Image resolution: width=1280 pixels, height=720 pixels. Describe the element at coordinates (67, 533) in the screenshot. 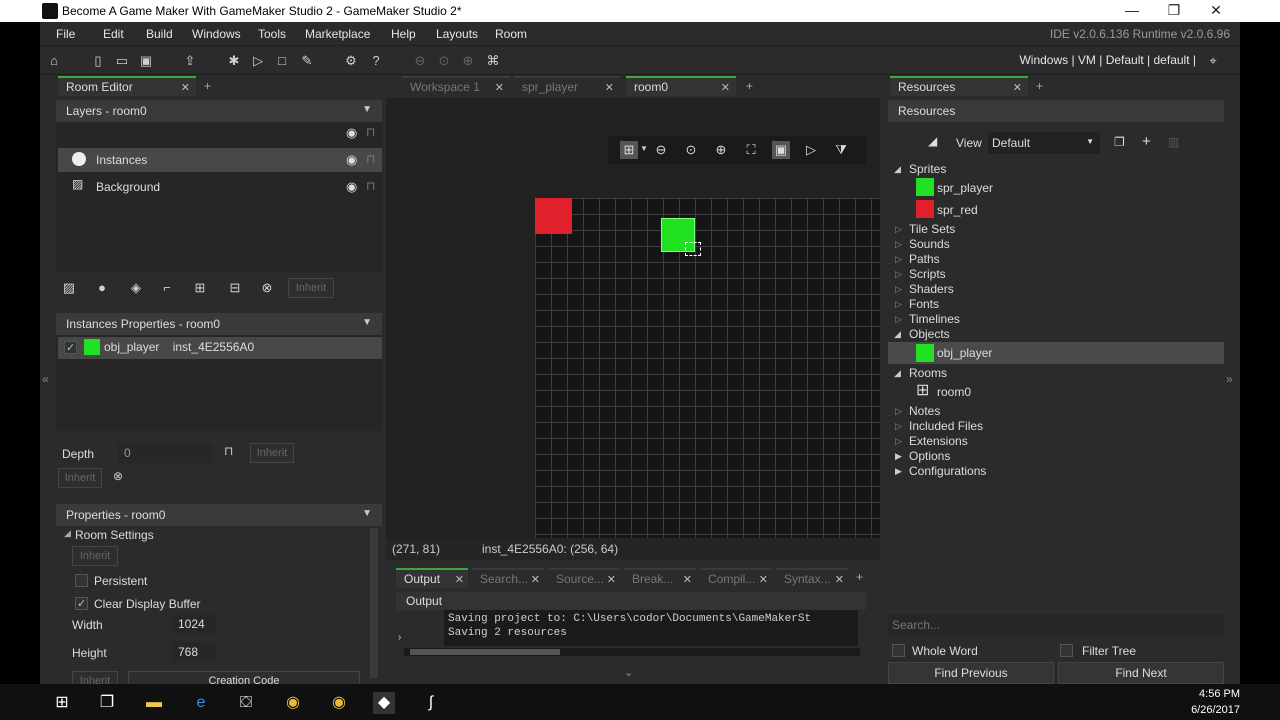

I see `expand-triangle-icon: ◢` at that location.